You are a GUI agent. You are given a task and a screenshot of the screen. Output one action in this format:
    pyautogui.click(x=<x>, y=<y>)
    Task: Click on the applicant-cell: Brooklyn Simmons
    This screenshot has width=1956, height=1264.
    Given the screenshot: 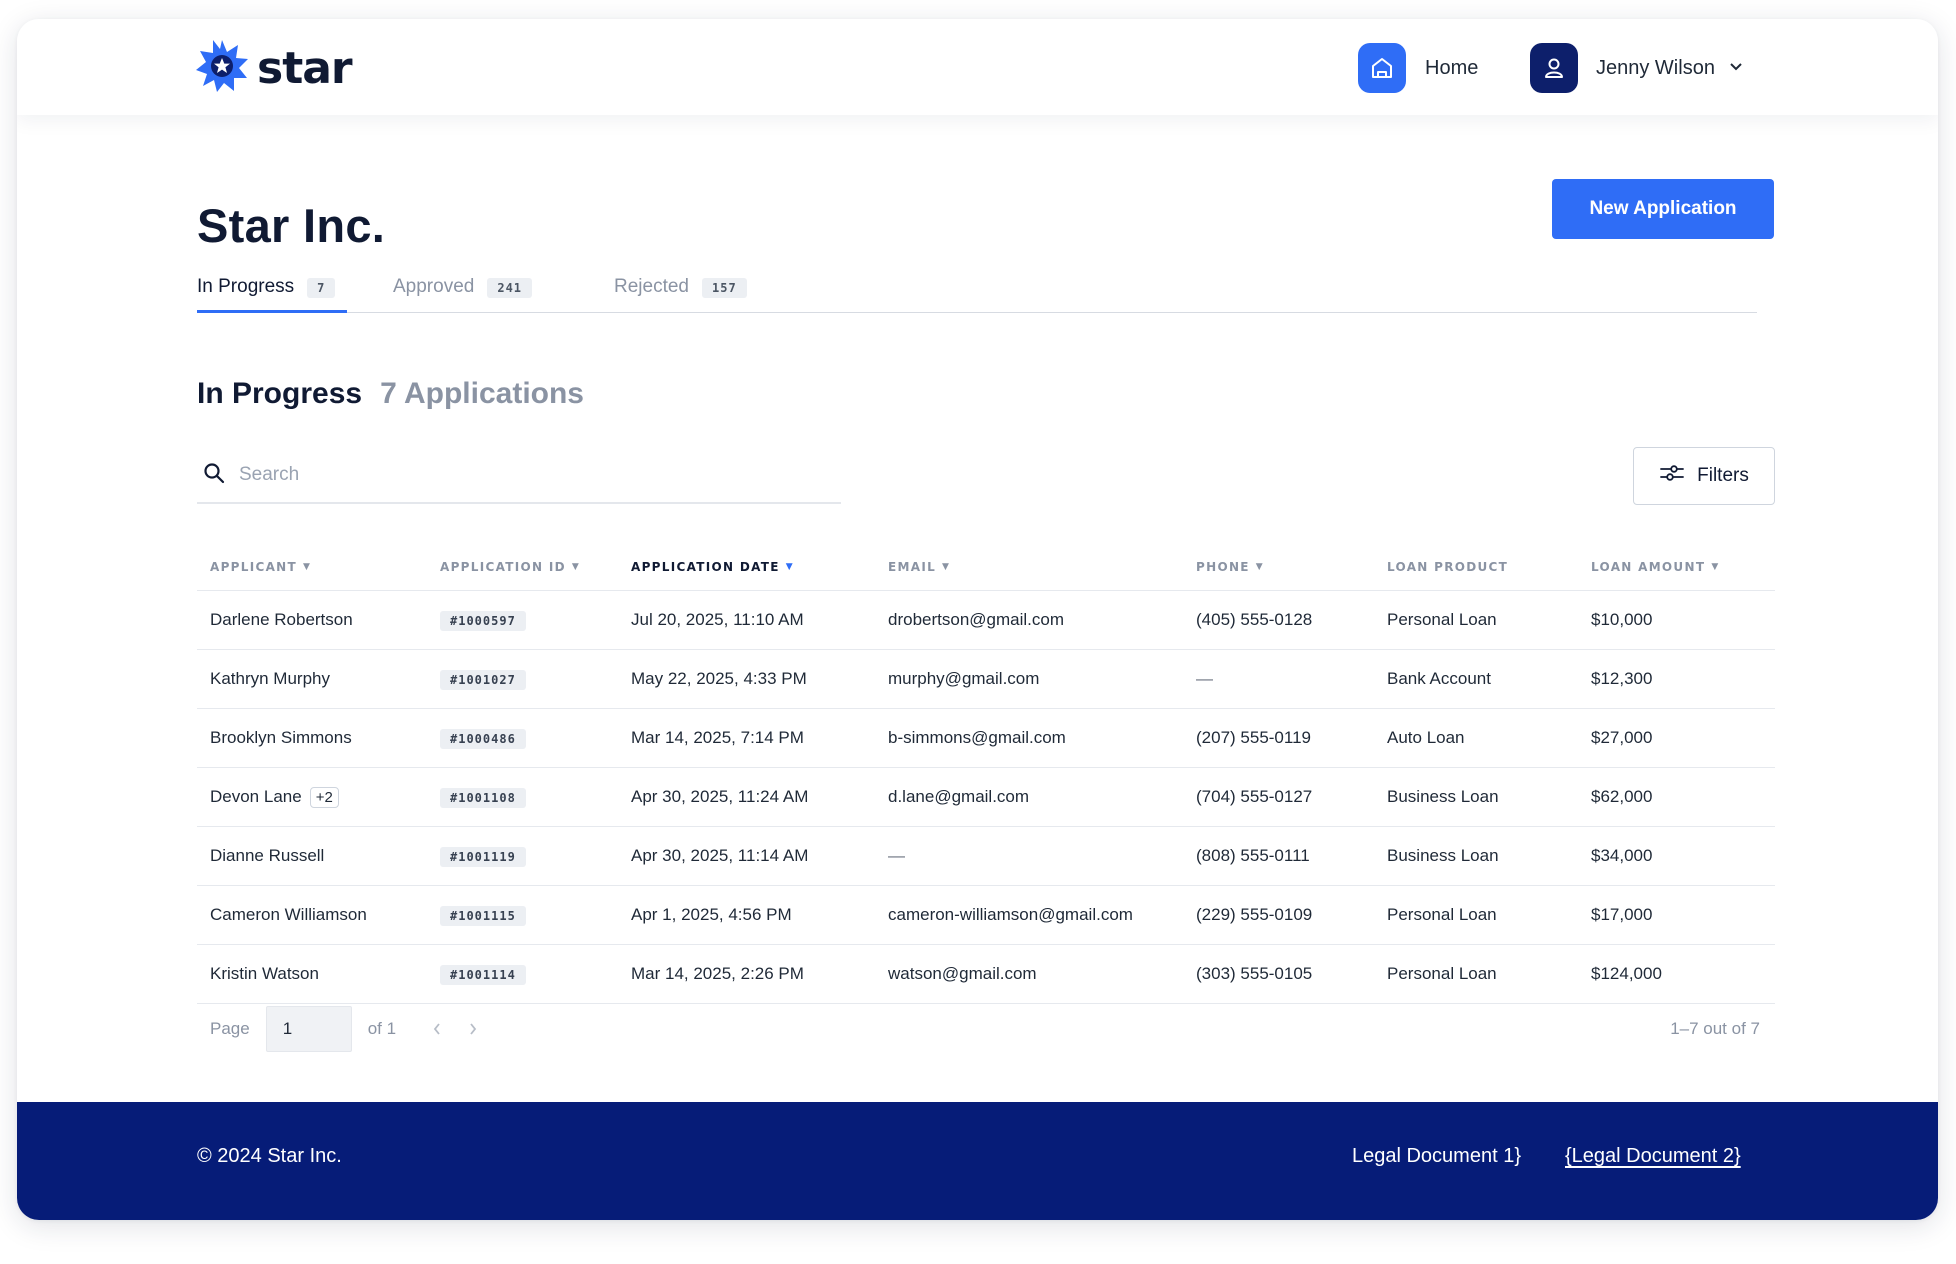 What is the action you would take?
    pyautogui.click(x=312, y=738)
    